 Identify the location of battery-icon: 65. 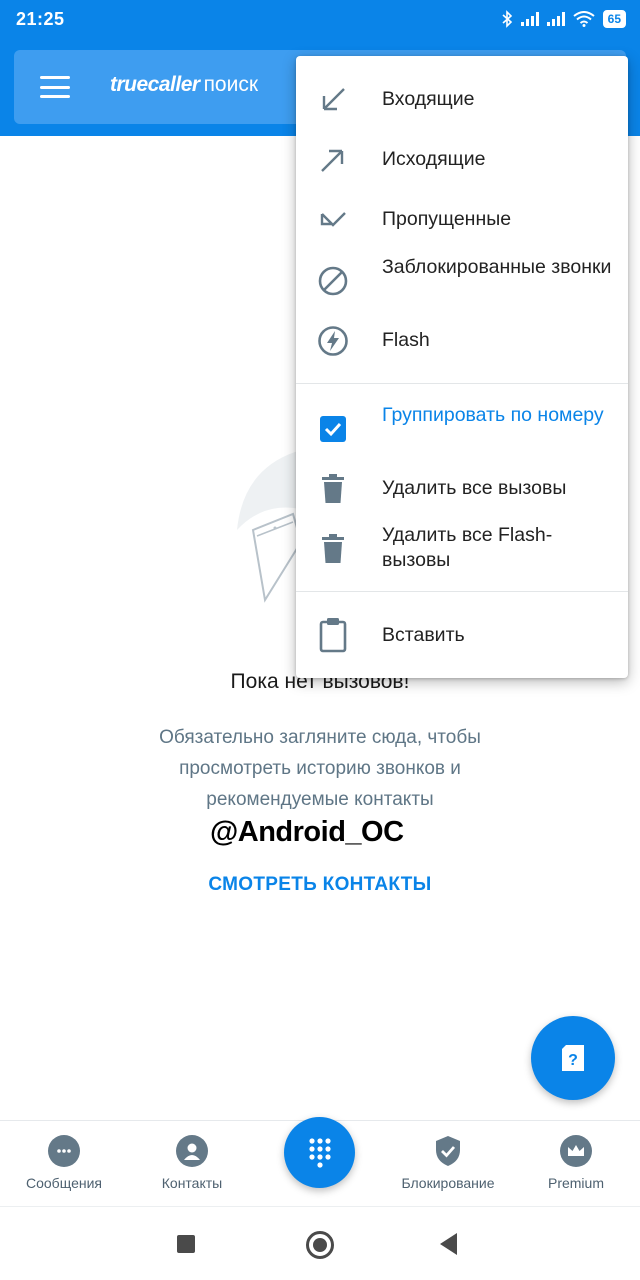
(614, 19).